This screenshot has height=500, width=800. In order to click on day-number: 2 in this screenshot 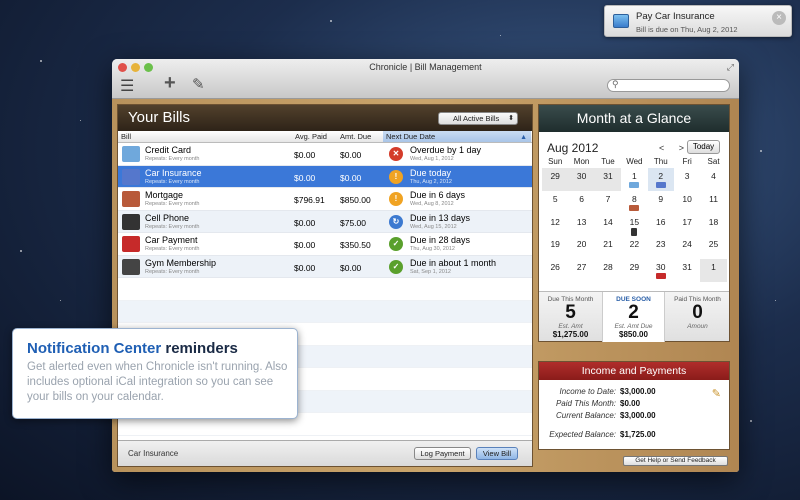, I will do `click(661, 176)`.